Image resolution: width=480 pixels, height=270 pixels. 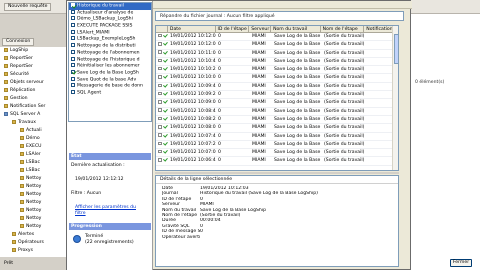 I want to click on tree-item: Proxys, so click(x=36, y=251).